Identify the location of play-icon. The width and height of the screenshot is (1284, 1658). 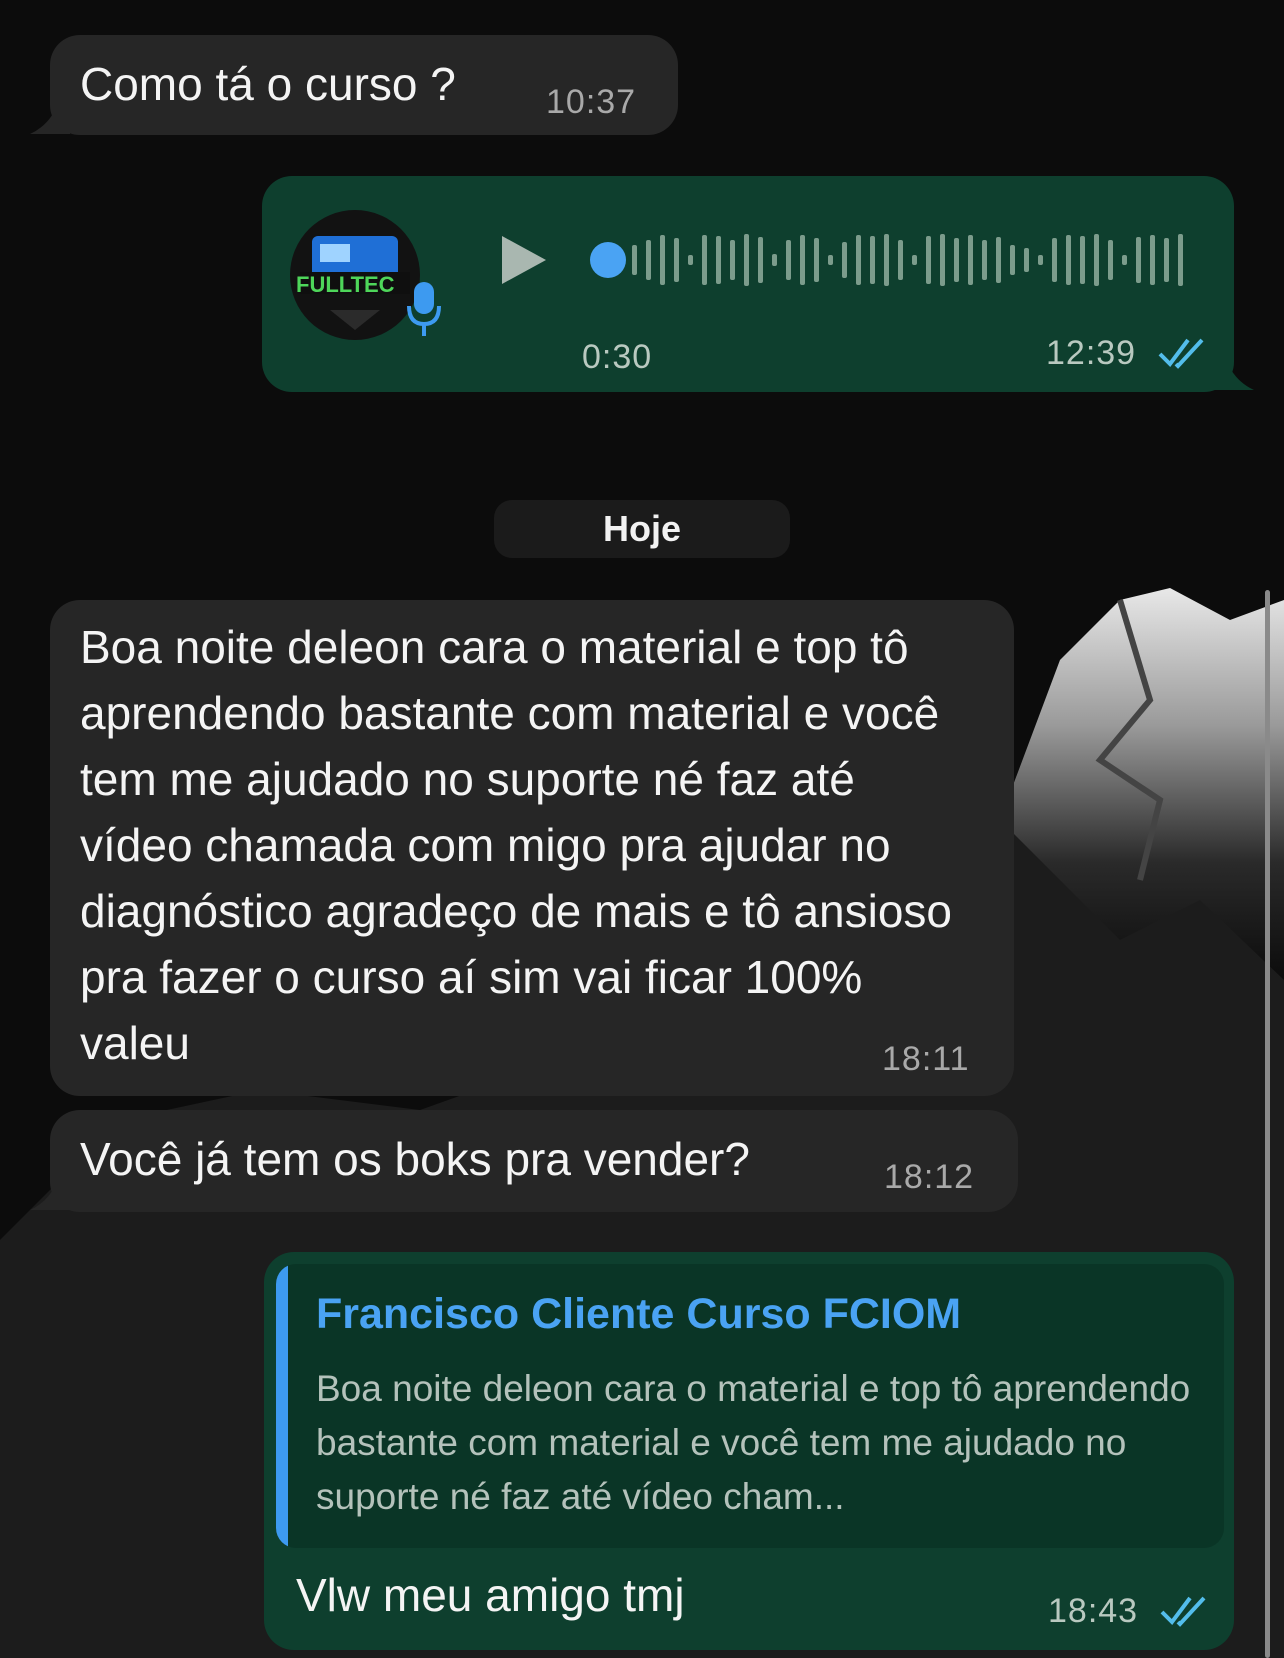
(524, 260).